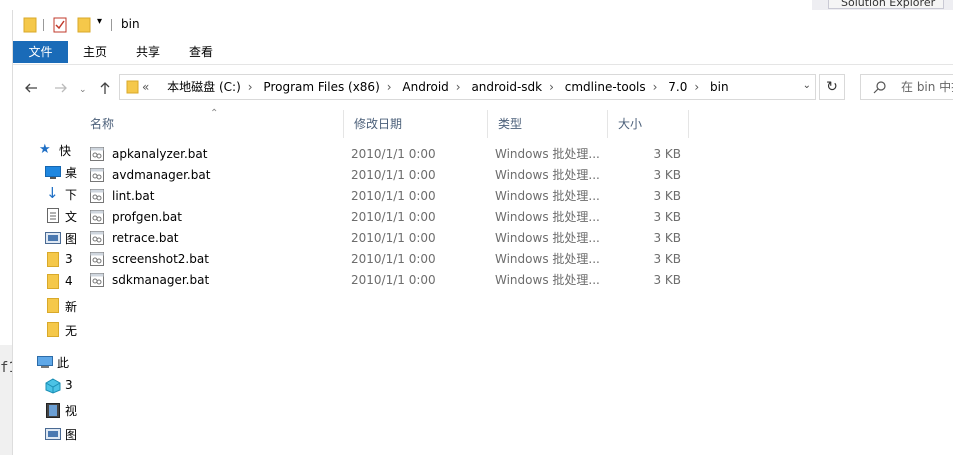 The height and width of the screenshot is (455, 953). I want to click on breadcrumb-local-disk: 本地磁盘 (C:), so click(204, 87).